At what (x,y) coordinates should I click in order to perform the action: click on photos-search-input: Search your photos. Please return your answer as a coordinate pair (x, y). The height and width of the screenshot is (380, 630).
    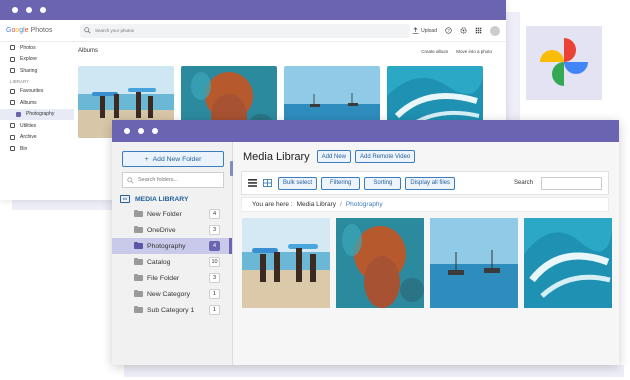
    Looking at the image, I should click on (245, 30).